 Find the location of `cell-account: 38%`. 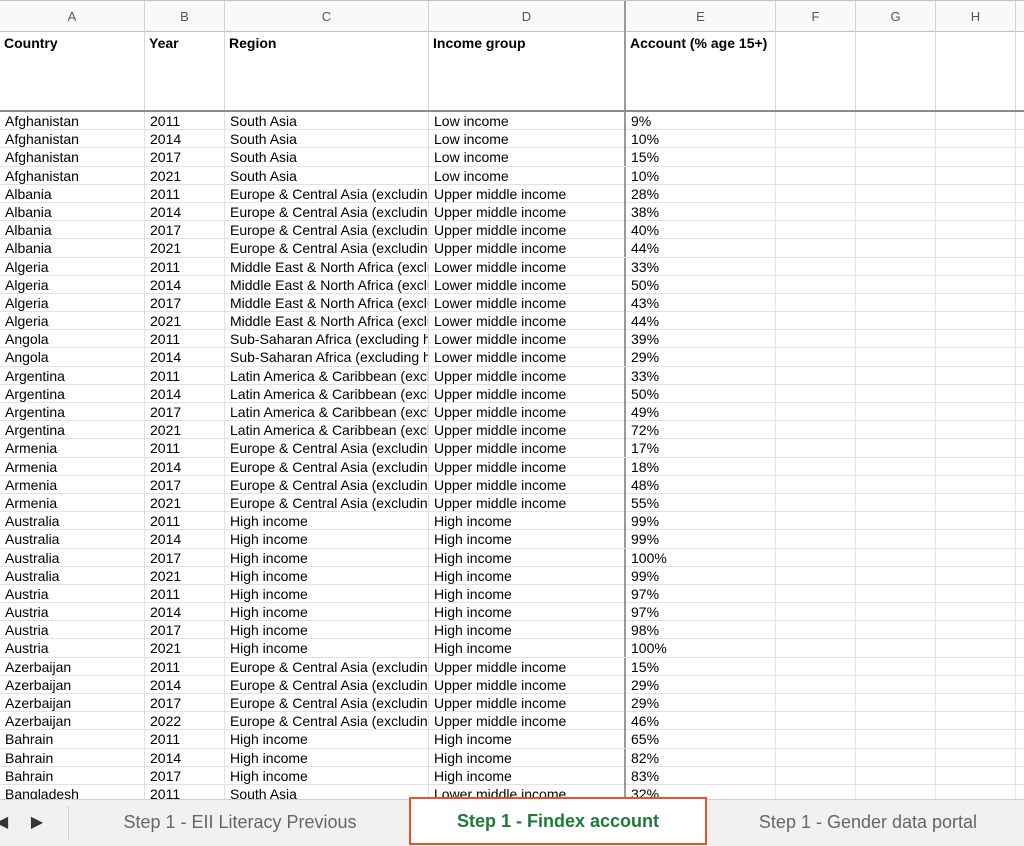

cell-account: 38% is located at coordinates (701, 211).